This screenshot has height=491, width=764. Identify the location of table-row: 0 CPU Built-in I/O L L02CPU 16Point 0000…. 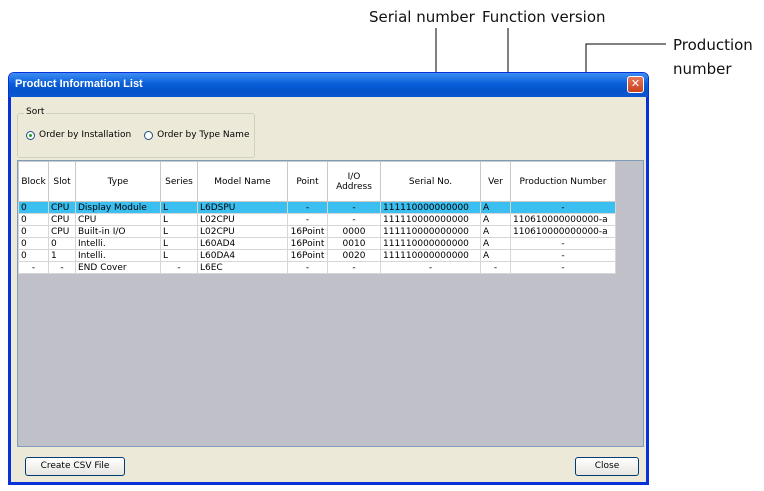
(317, 231).